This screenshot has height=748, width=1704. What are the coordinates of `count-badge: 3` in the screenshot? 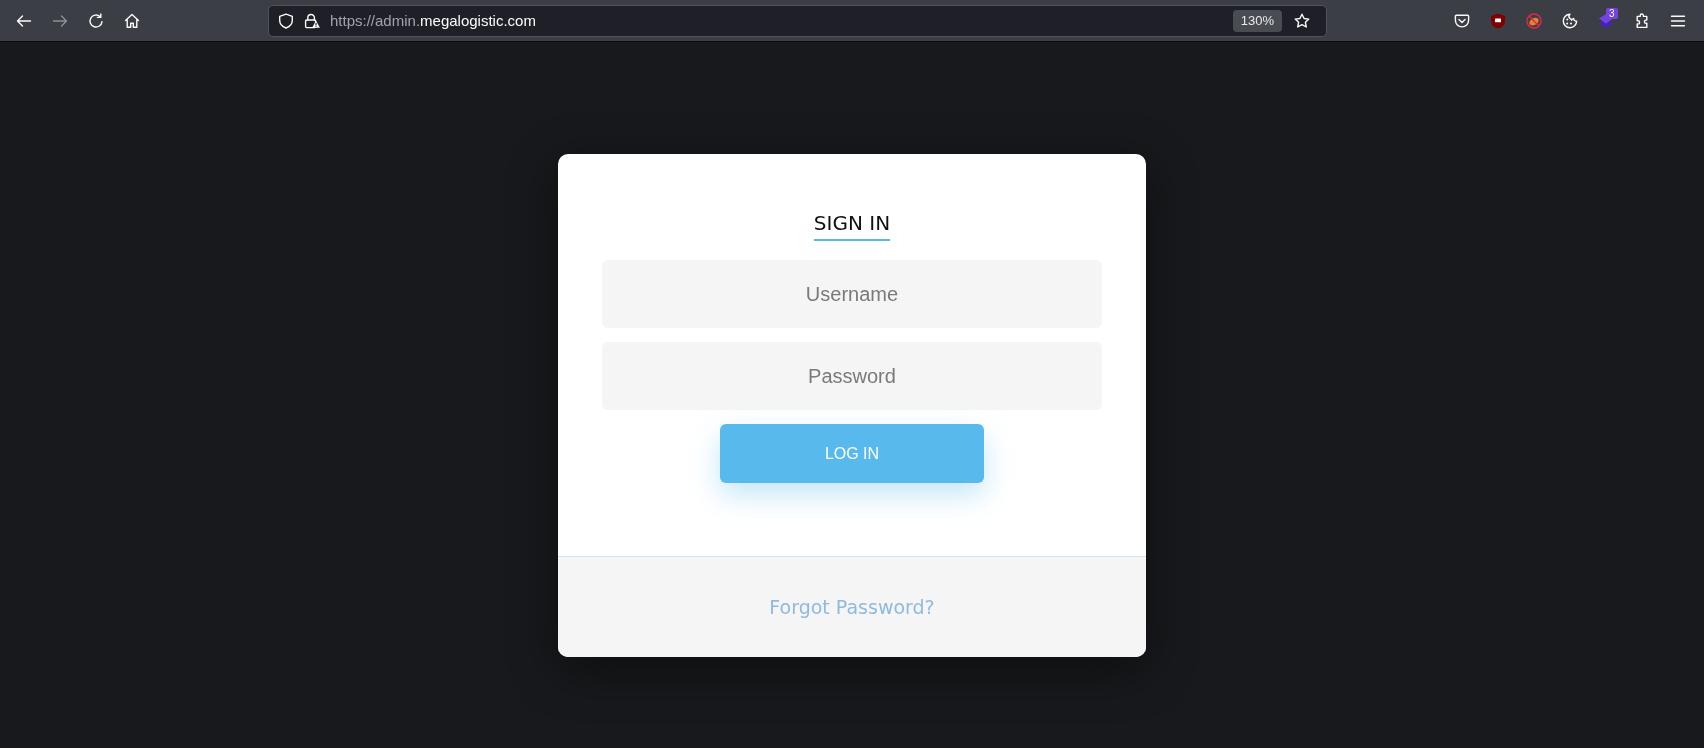 It's located at (1612, 13).